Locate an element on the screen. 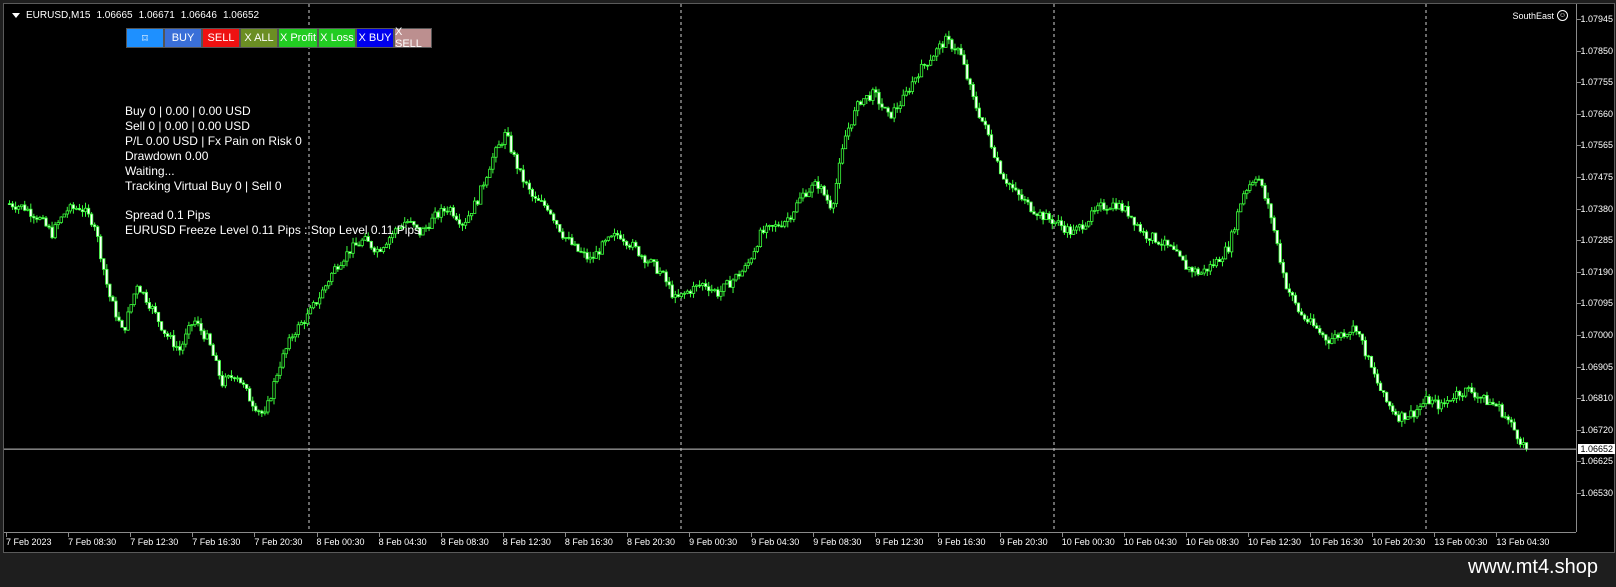 This screenshot has width=1616, height=587. dropdown-triangle-icon is located at coordinates (16, 15).